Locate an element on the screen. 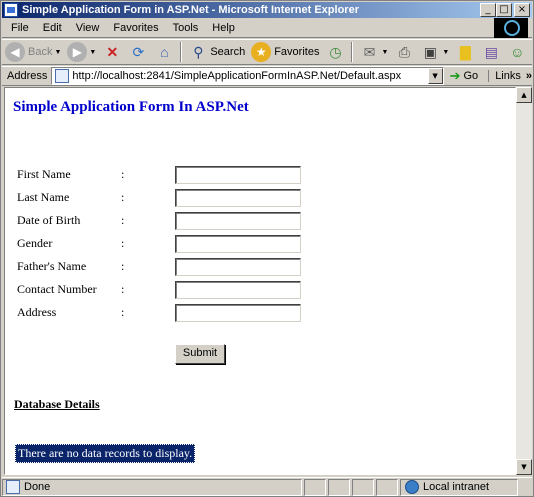 The height and width of the screenshot is (497, 534). maximize-button: □ is located at coordinates (504, 10).